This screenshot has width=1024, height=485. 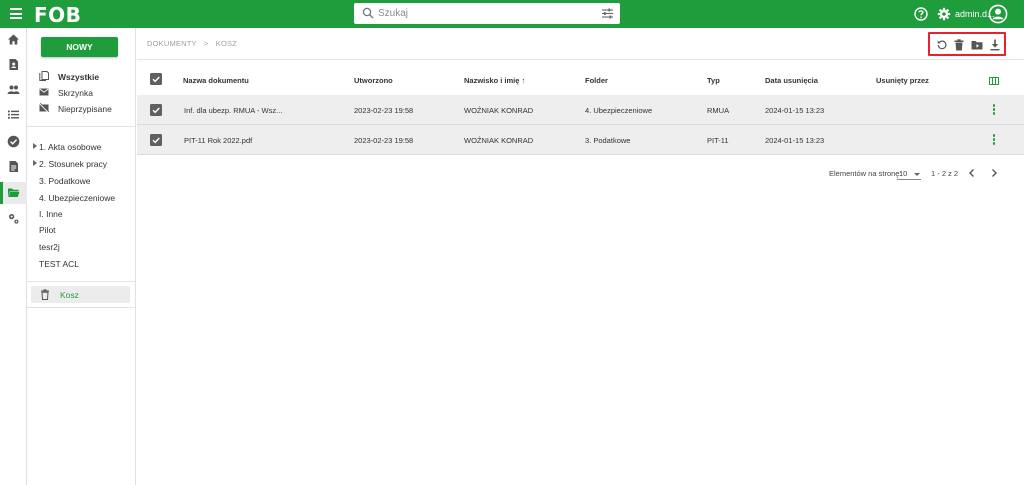 I want to click on column-header-person: Nazwisko i imię ↑, so click(x=494, y=80).